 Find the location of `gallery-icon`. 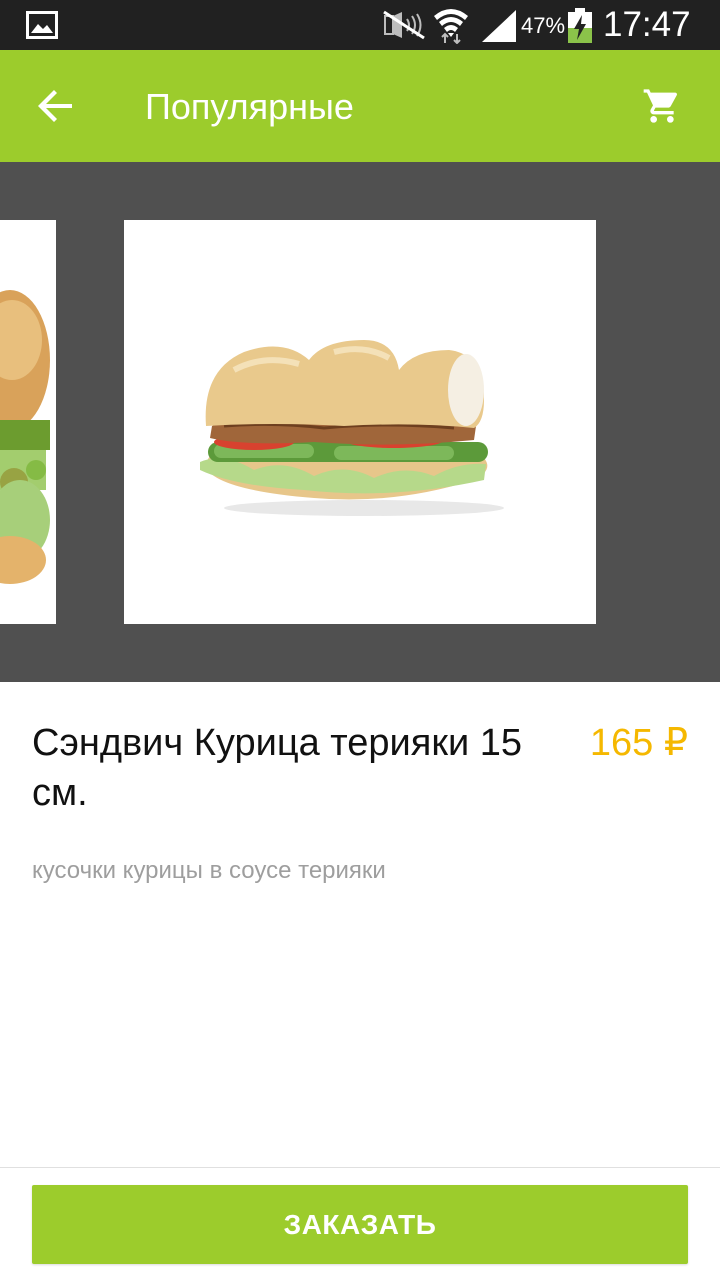

gallery-icon is located at coordinates (42, 25).